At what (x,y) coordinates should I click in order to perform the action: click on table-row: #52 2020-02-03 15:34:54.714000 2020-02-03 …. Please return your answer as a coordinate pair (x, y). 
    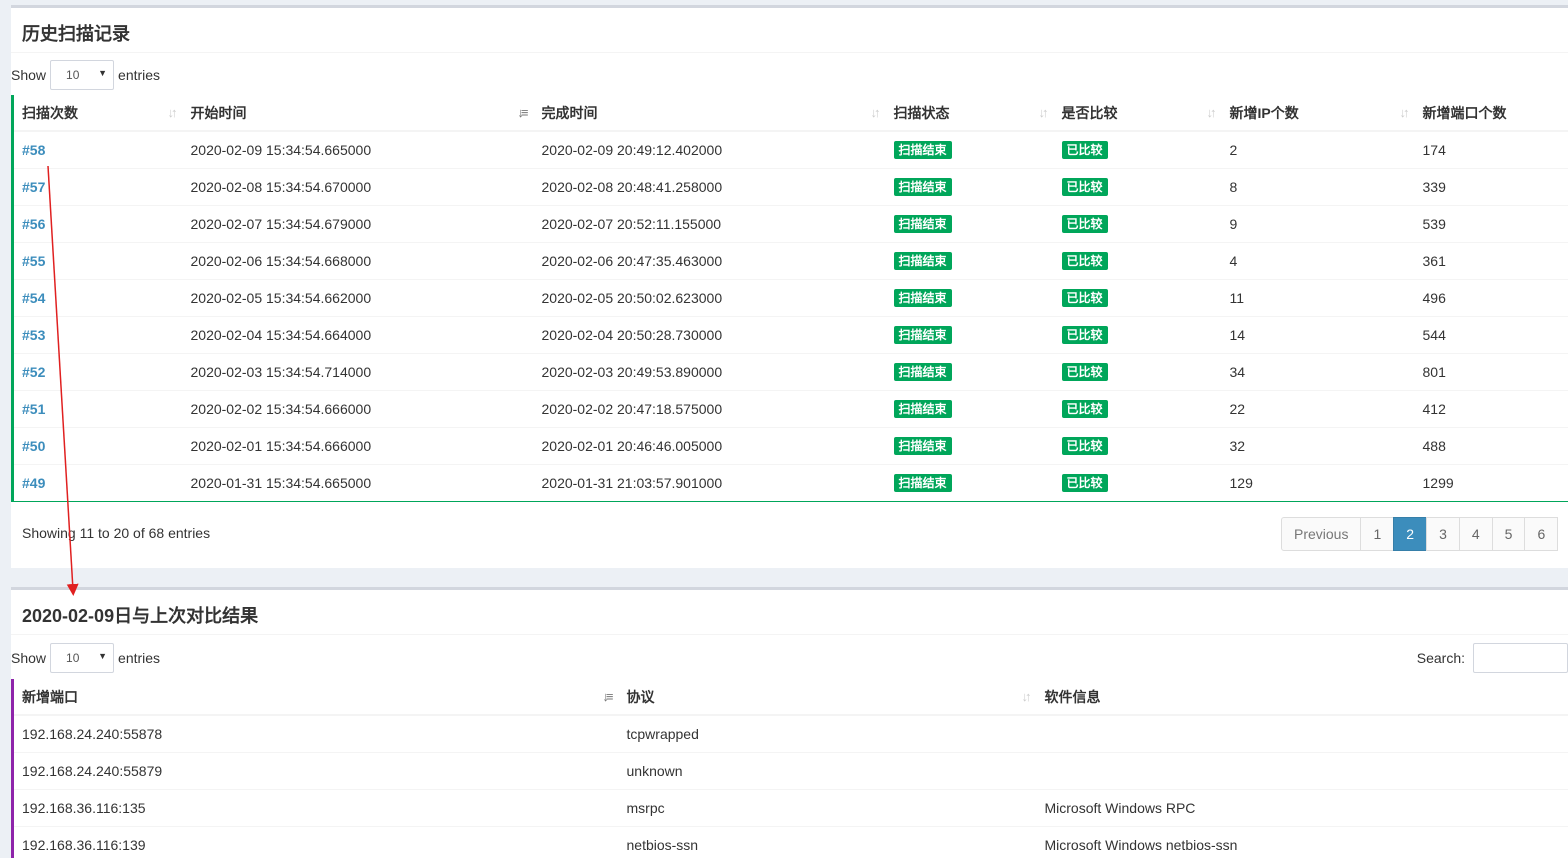
    Looking at the image, I should click on (790, 371).